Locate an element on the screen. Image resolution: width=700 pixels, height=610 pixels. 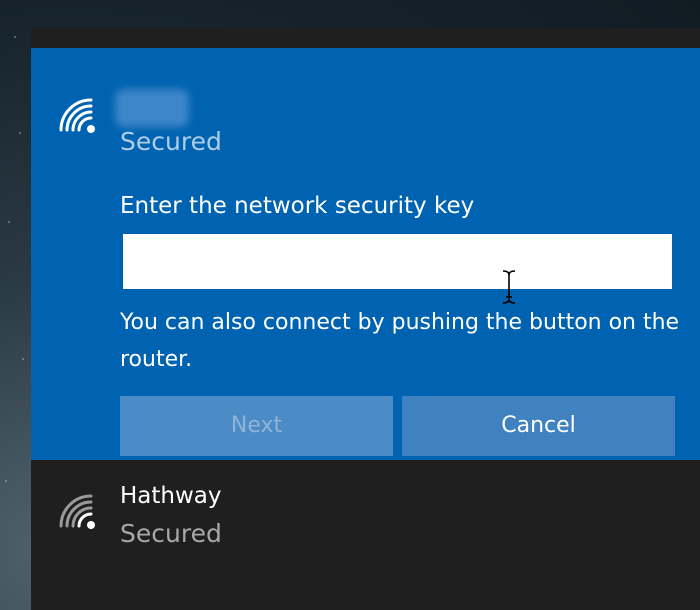
security-key-input is located at coordinates (397, 261).